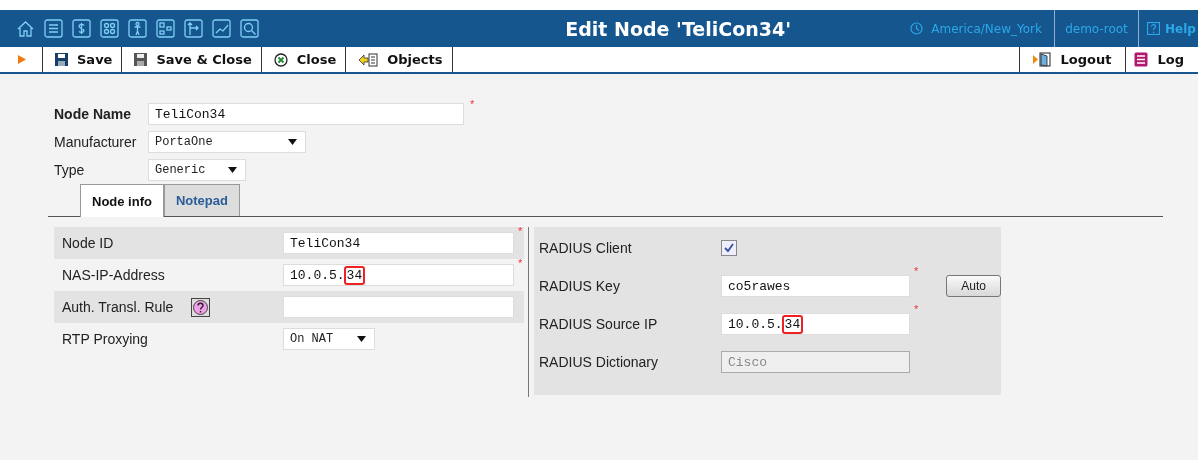  I want to click on field-label: RADIUS Key, so click(580, 286).